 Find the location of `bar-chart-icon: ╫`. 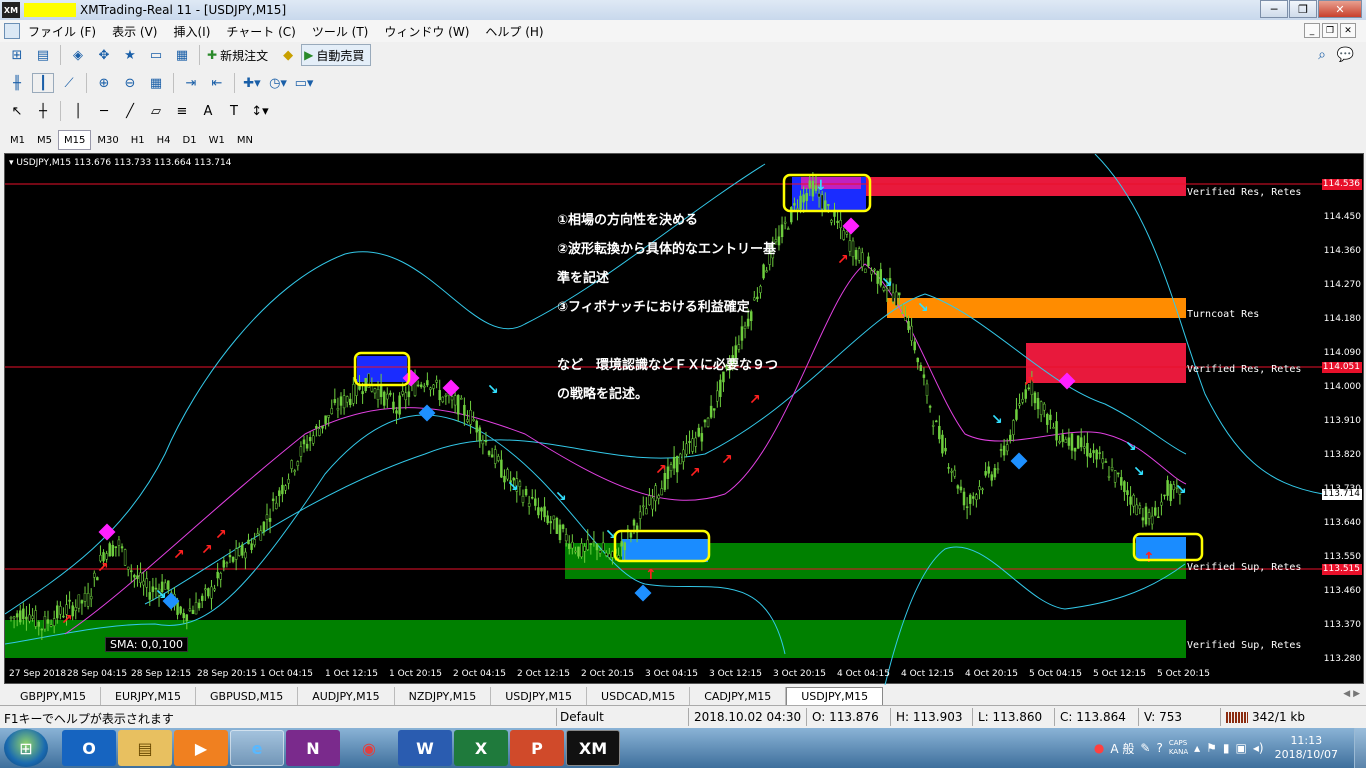

bar-chart-icon: ╫ is located at coordinates (17, 83).